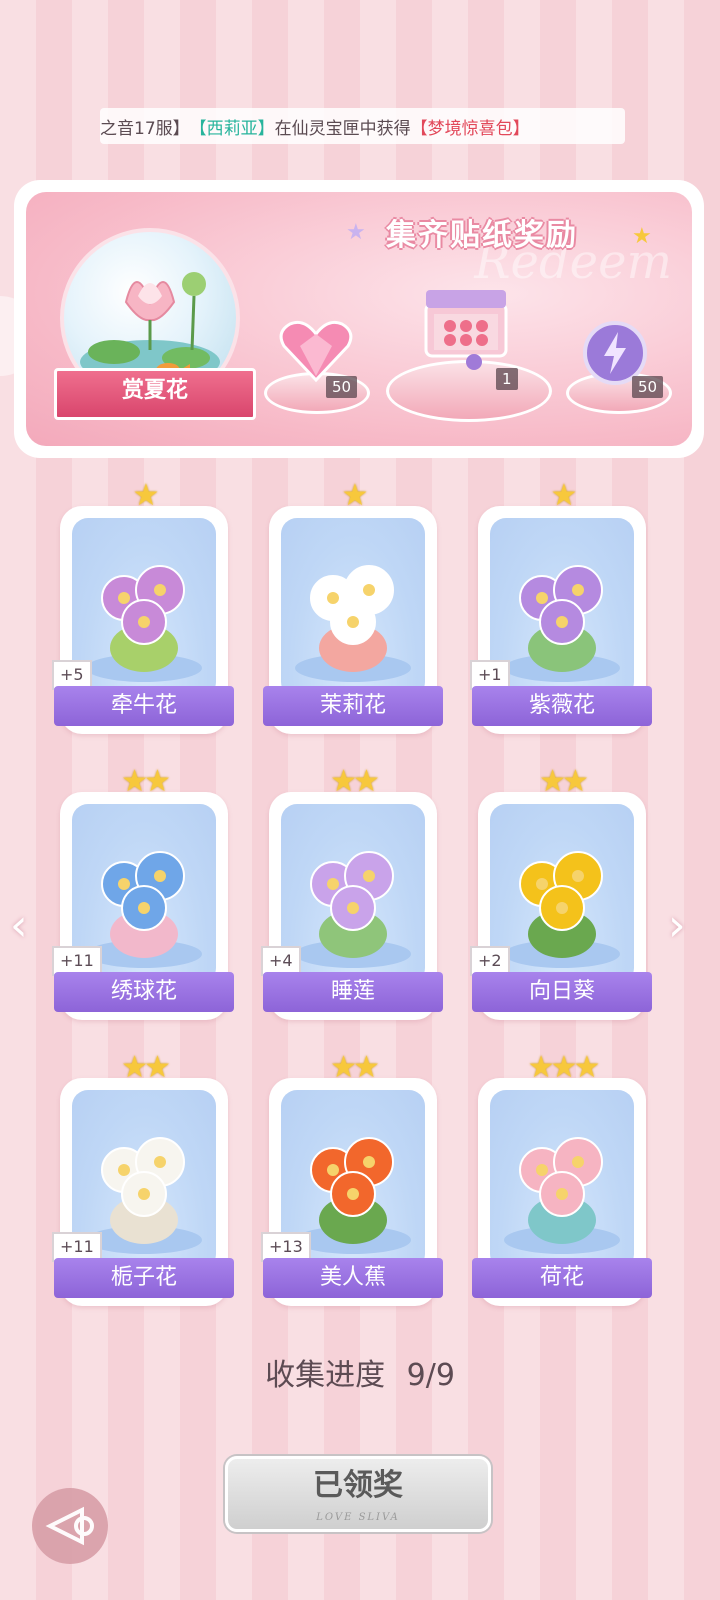 The width and height of the screenshot is (720, 1600). What do you see at coordinates (358, 1517) in the screenshot?
I see `claimed-button-subtext: LOVE SLIVA` at bounding box center [358, 1517].